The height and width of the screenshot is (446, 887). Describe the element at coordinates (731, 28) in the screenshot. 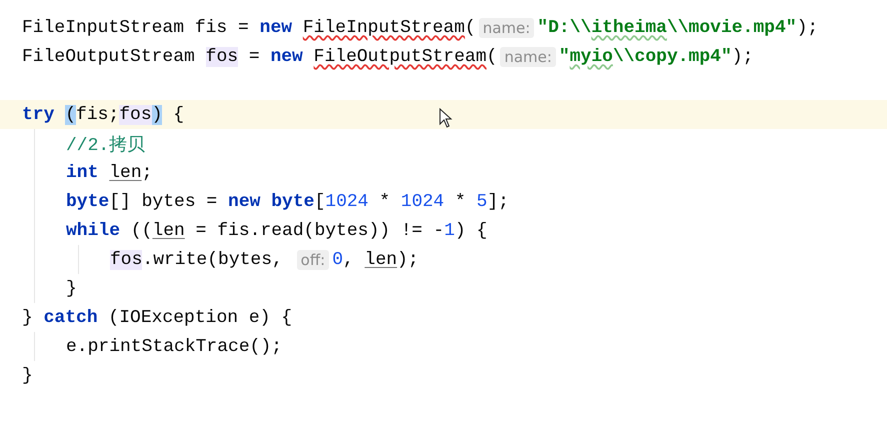

I see `string-literal: \\movie.mp4"` at that location.